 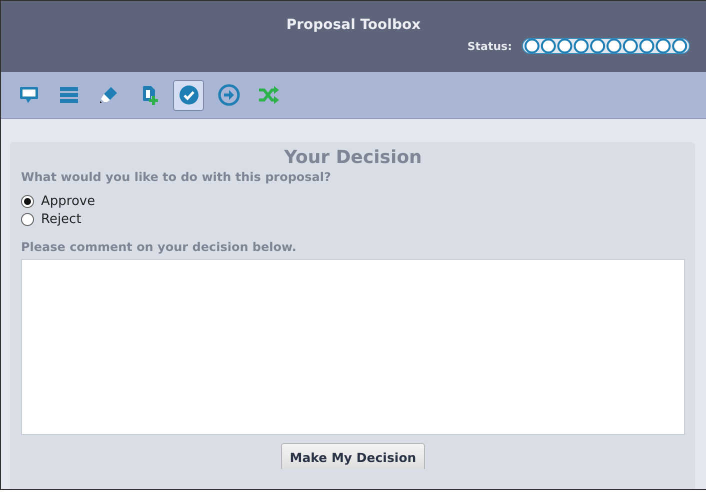 What do you see at coordinates (269, 95) in the screenshot?
I see `shuffle-icon` at bounding box center [269, 95].